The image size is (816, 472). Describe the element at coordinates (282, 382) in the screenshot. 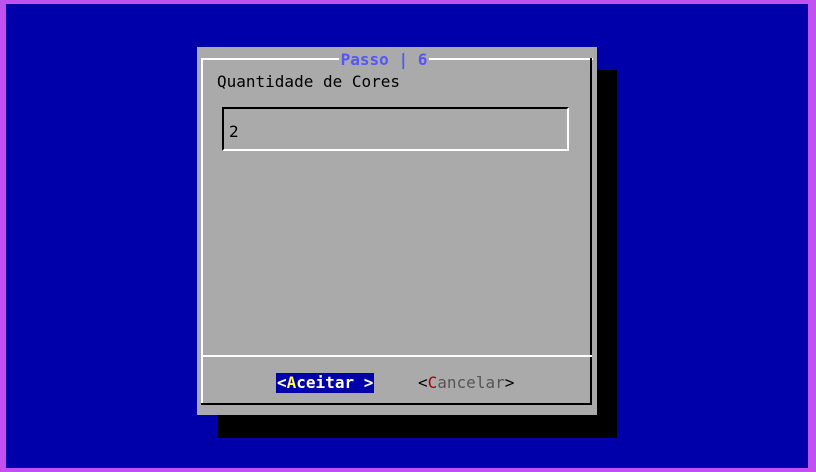

I see `accept-button-open: <` at that location.